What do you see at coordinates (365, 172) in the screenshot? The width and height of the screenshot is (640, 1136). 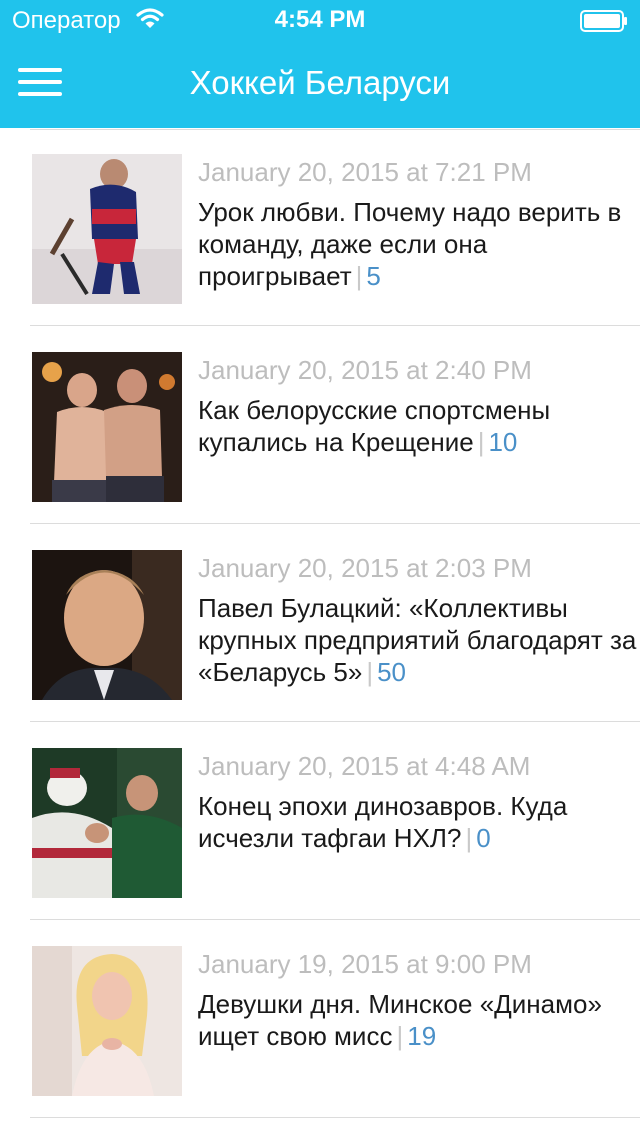 I see `news-date: January 20, 2015 at 7:21 PM` at bounding box center [365, 172].